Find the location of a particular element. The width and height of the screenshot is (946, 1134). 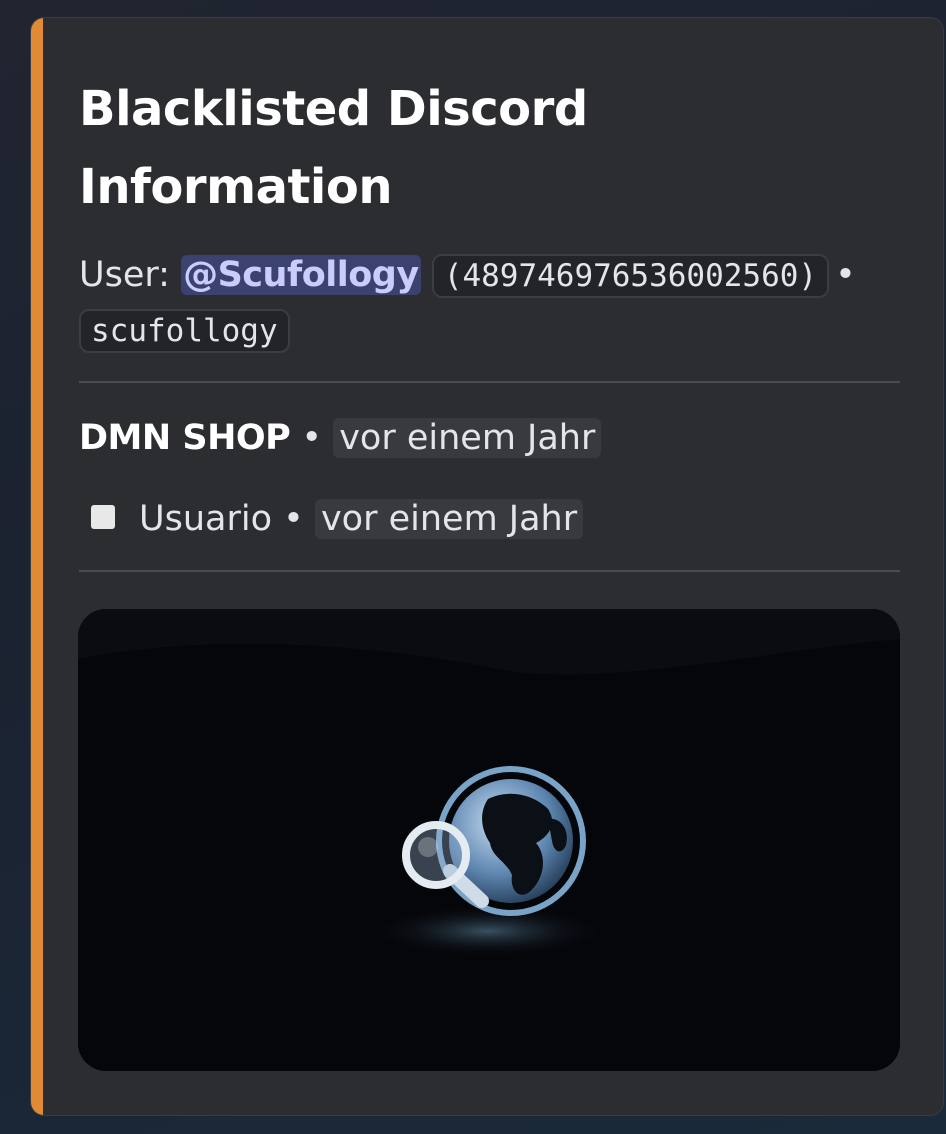

user-id-code: (489746976536002560) is located at coordinates (630, 276).